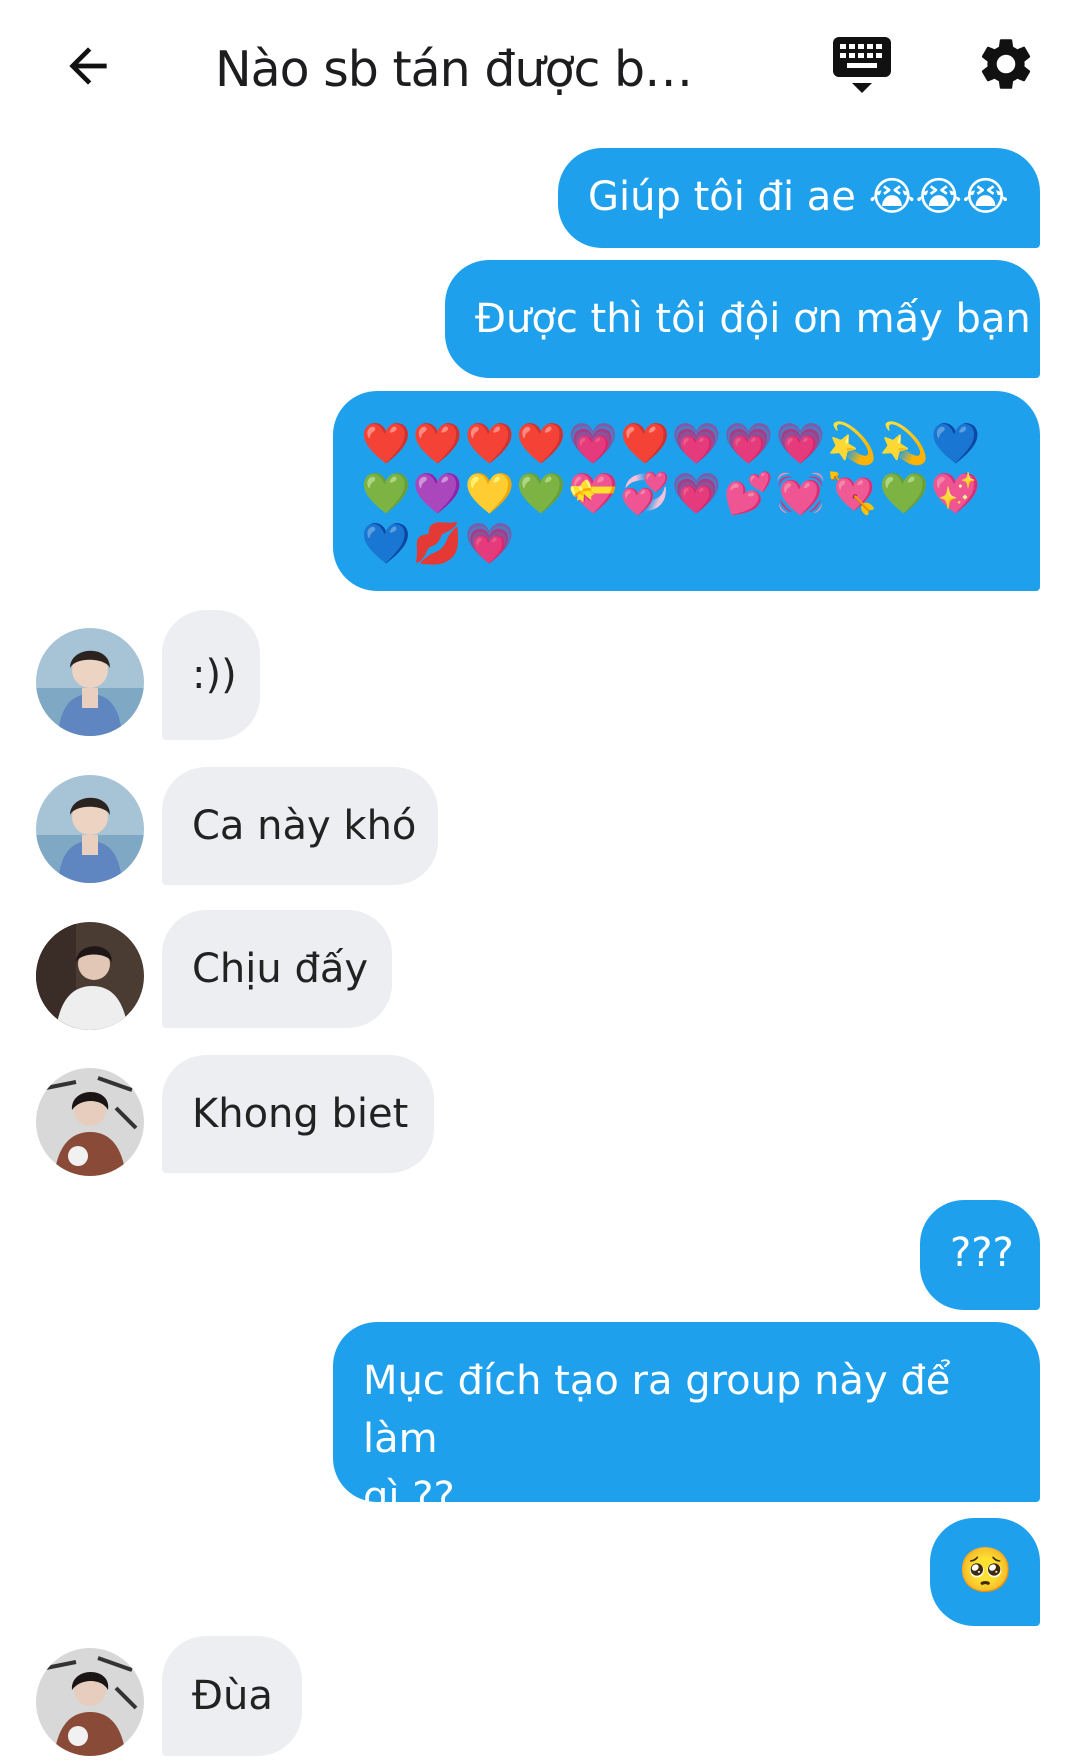 Image resolution: width=1080 pixels, height=1762 pixels. Describe the element at coordinates (672, 494) in the screenshot. I see `message-text-line: 💚💜💛💚💝💞💗💕💓💘💚💖` at that location.